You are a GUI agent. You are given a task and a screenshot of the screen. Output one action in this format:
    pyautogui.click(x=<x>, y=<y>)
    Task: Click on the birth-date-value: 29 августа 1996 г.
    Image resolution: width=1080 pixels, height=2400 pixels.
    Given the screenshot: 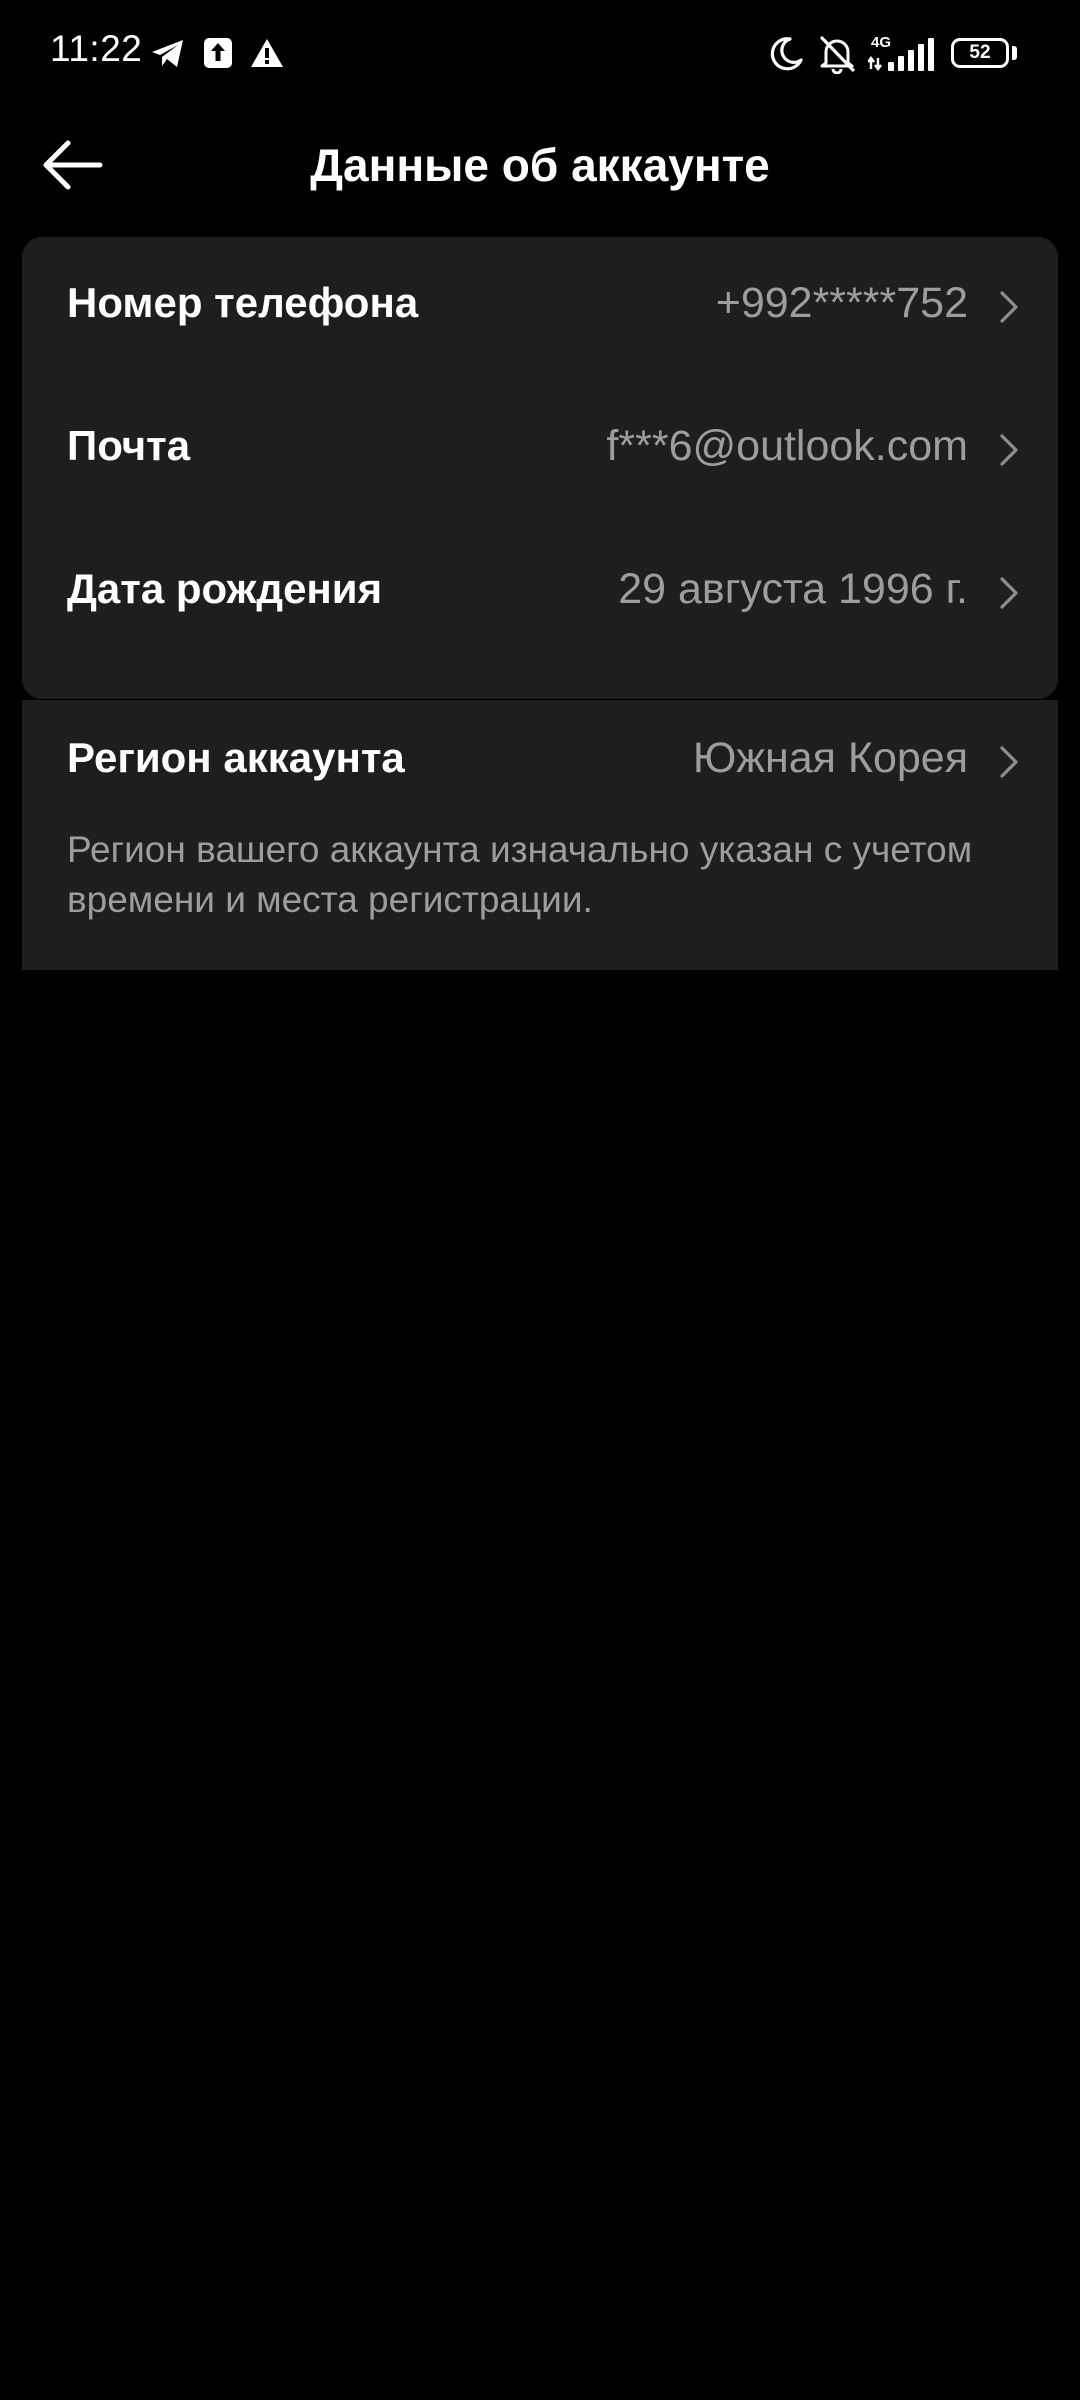 What is the action you would take?
    pyautogui.click(x=793, y=589)
    